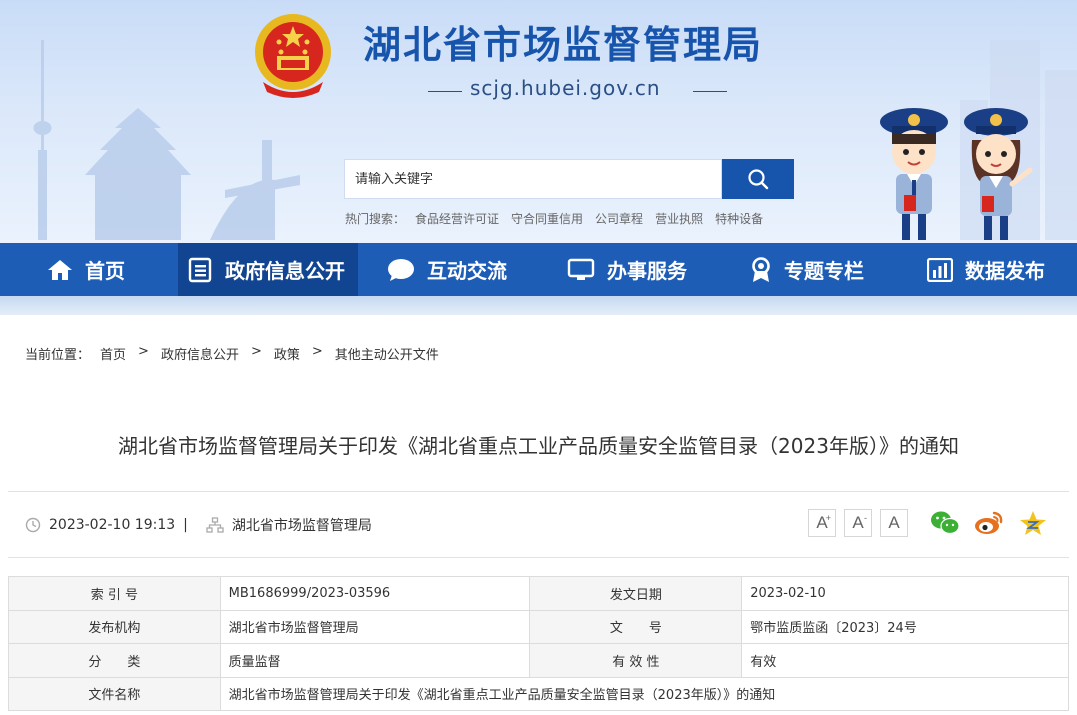  What do you see at coordinates (375, 219) in the screenshot?
I see `hot-search-label: 热门搜索：` at bounding box center [375, 219].